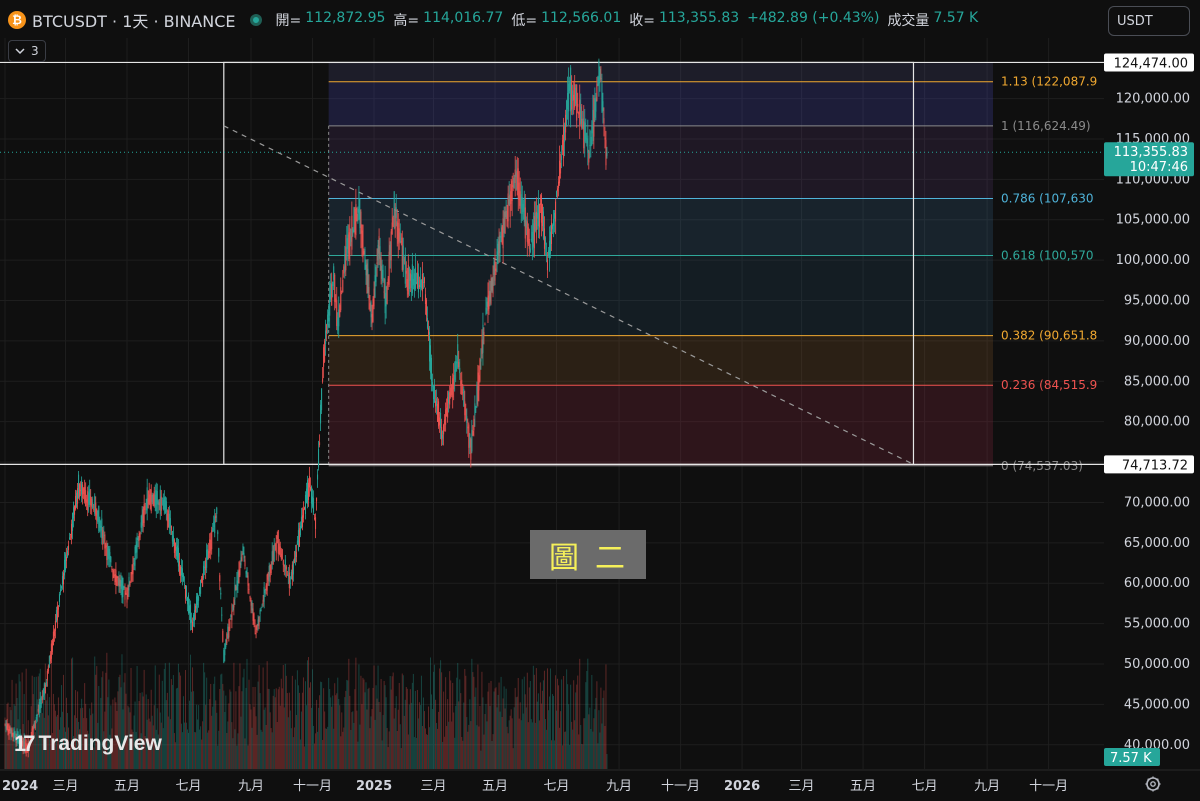  What do you see at coordinates (17, 20) in the screenshot?
I see `bitcoin-icon: ₿` at bounding box center [17, 20].